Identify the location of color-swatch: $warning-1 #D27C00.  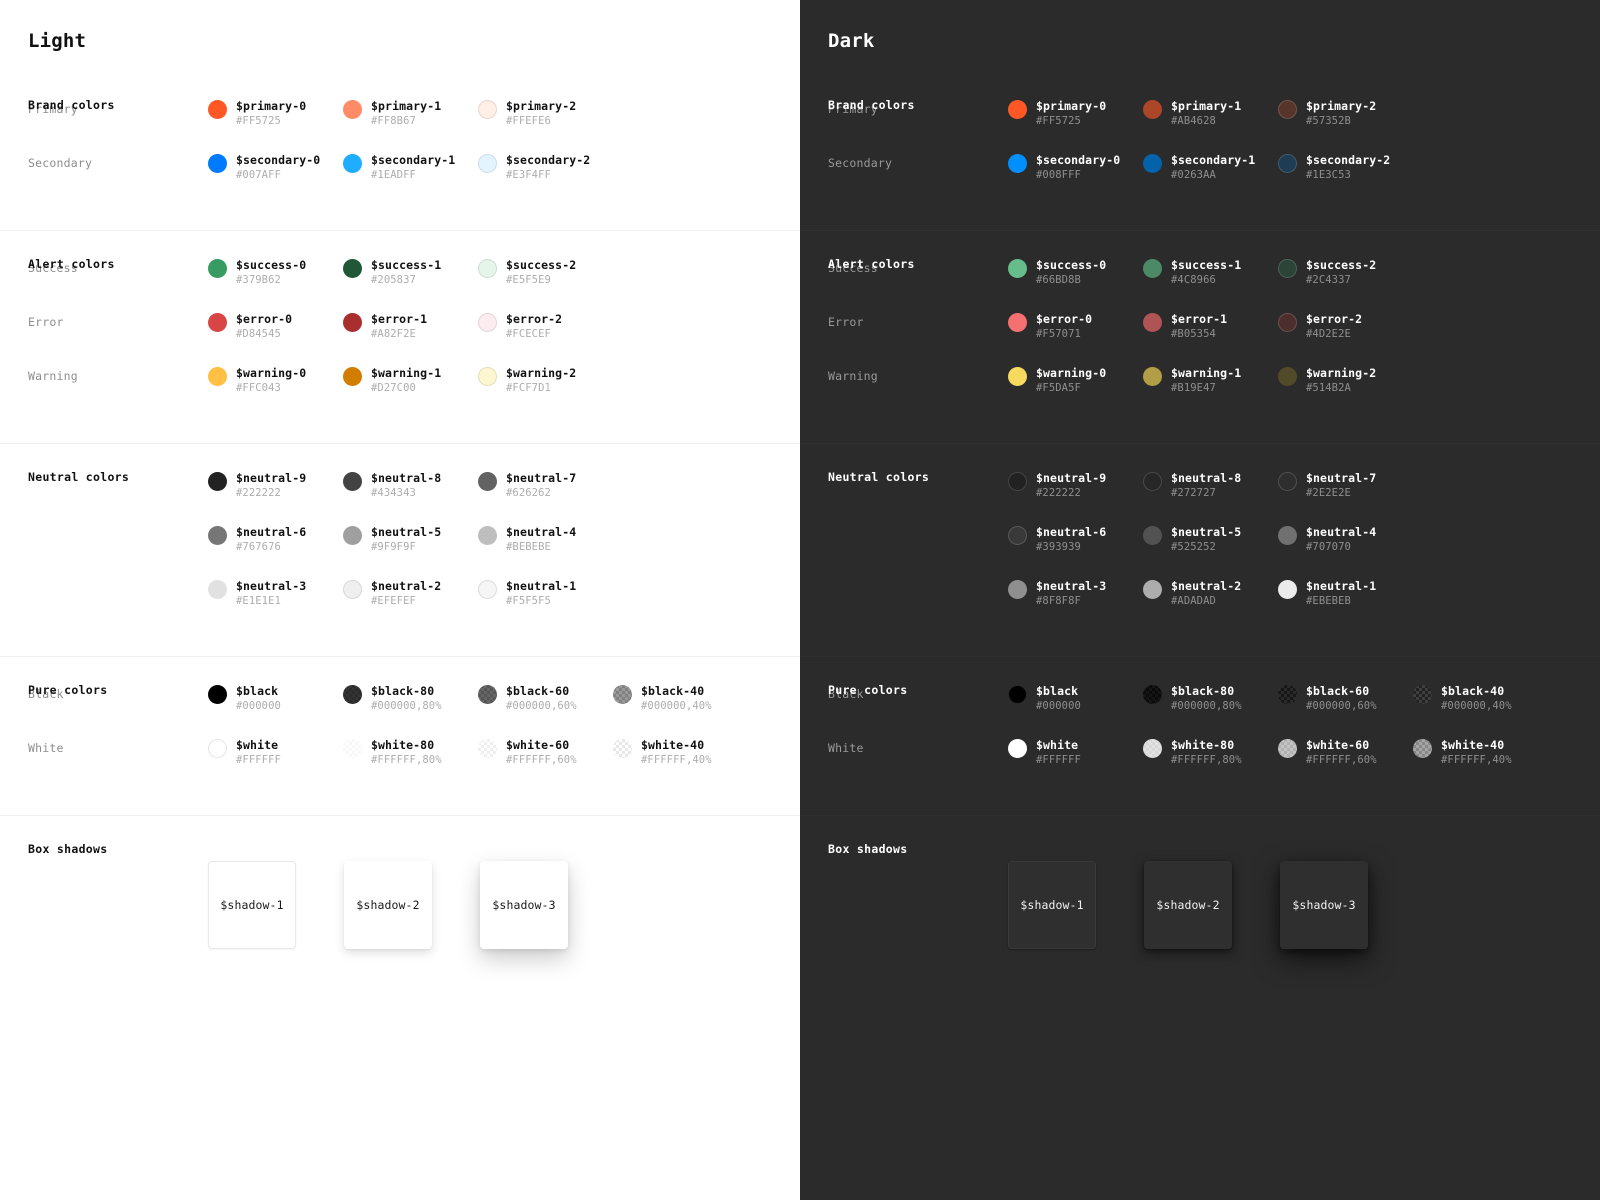
(410, 380).